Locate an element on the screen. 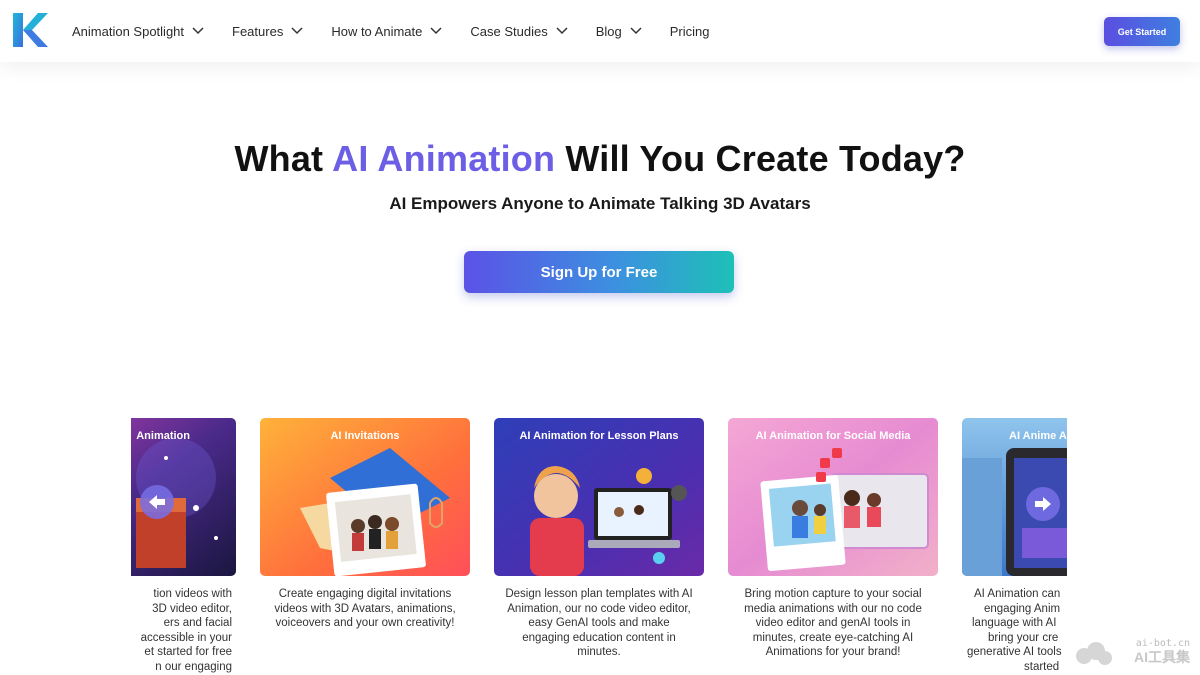 Image resolution: width=1200 pixels, height=675 pixels. card-desc-line: AI Animation can is located at coordinates (1017, 594).